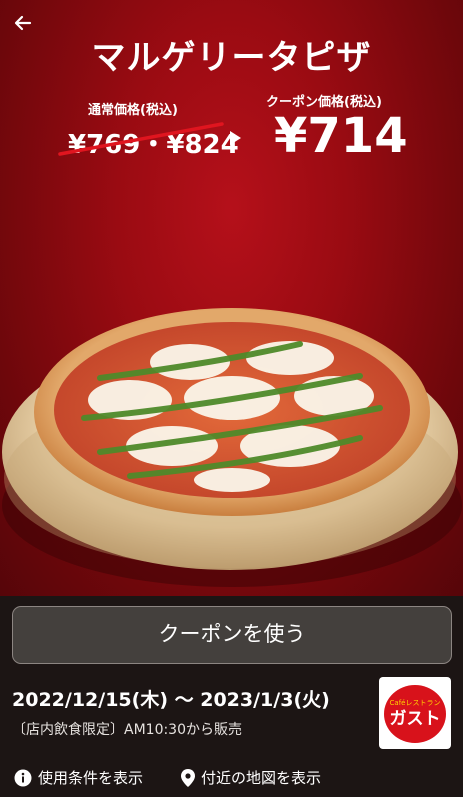 The width and height of the screenshot is (463, 797). I want to click on coupon-price: ¥714, so click(341, 136).